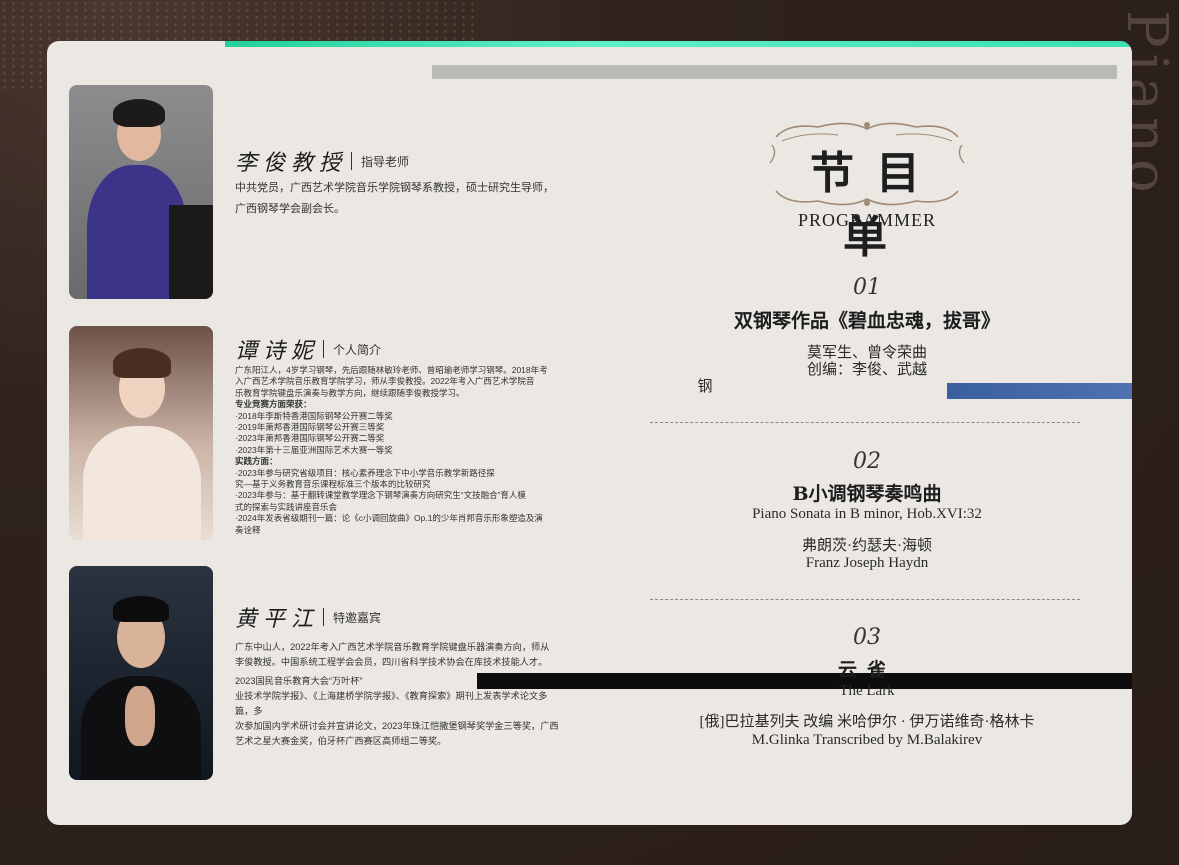 The width and height of the screenshot is (1179, 865). I want to click on person-name: 黄平江, so click(277, 619).